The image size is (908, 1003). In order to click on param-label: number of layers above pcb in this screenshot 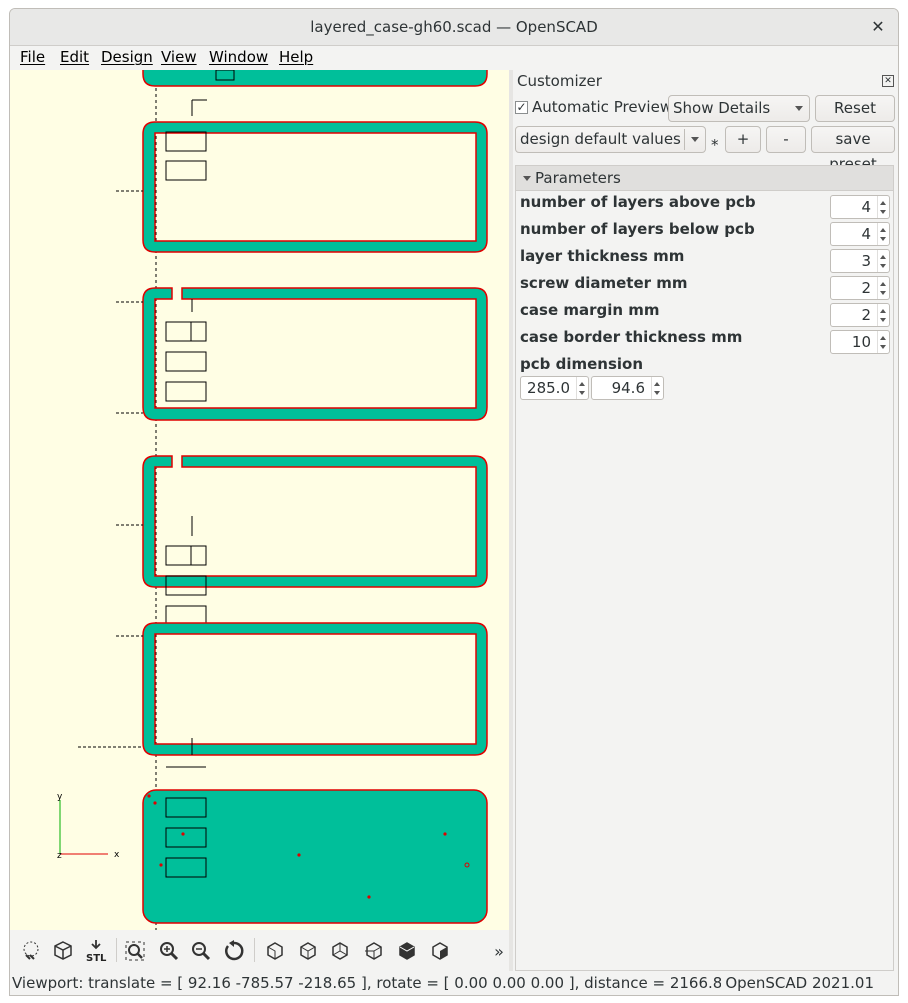, I will do `click(638, 202)`.